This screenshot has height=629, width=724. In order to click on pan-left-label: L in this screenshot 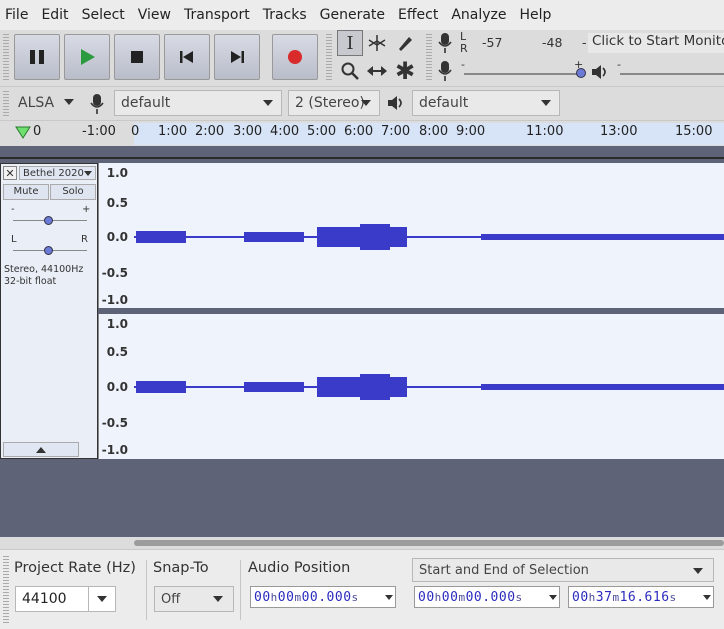, I will do `click(14, 239)`.